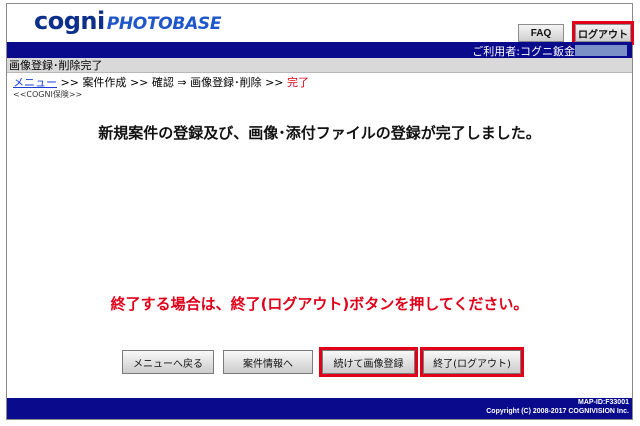 The height and width of the screenshot is (426, 640). Describe the element at coordinates (168, 362) in the screenshot. I see `back-to-menu-button: メニューへ戻る` at that location.